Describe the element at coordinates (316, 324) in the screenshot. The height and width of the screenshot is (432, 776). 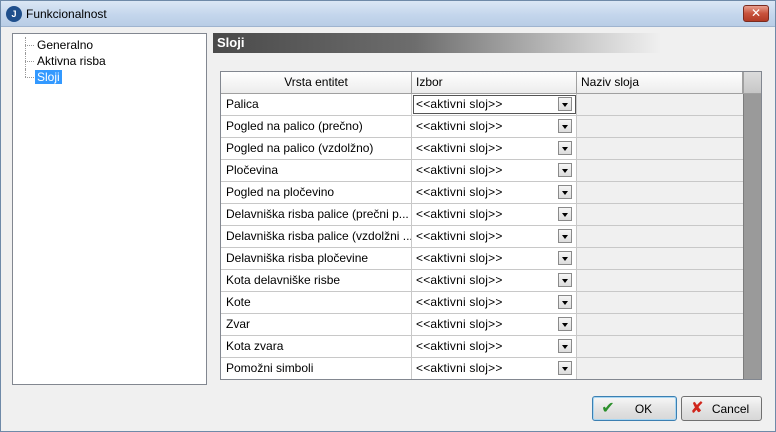
I see `entity-type-cell: Zvar` at that location.